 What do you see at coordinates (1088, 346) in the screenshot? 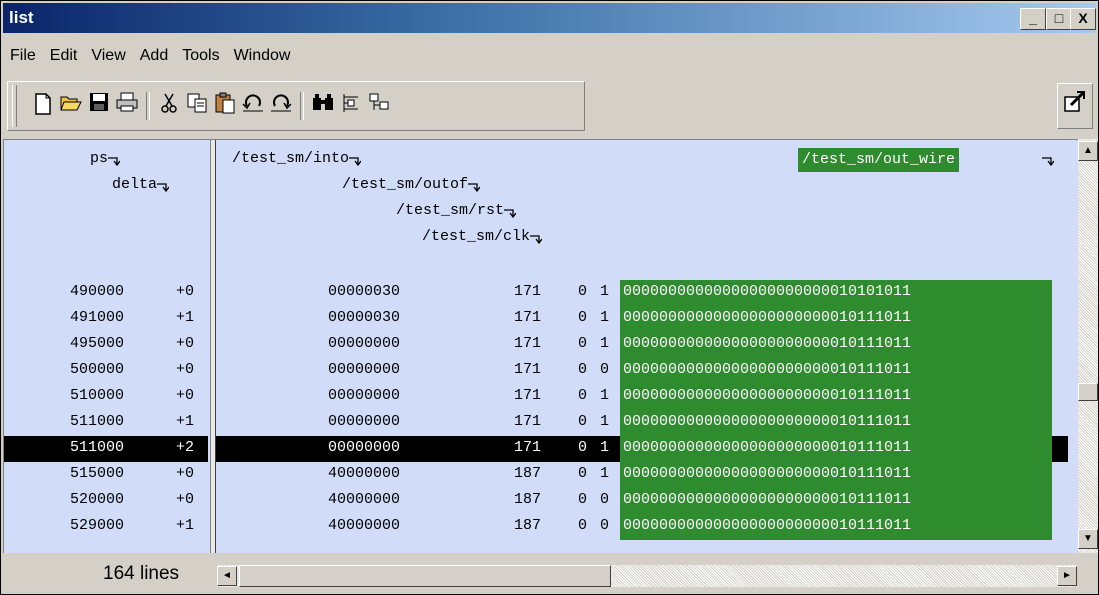
I see `vertical-scrollbar: ▲ ▼` at bounding box center [1088, 346].